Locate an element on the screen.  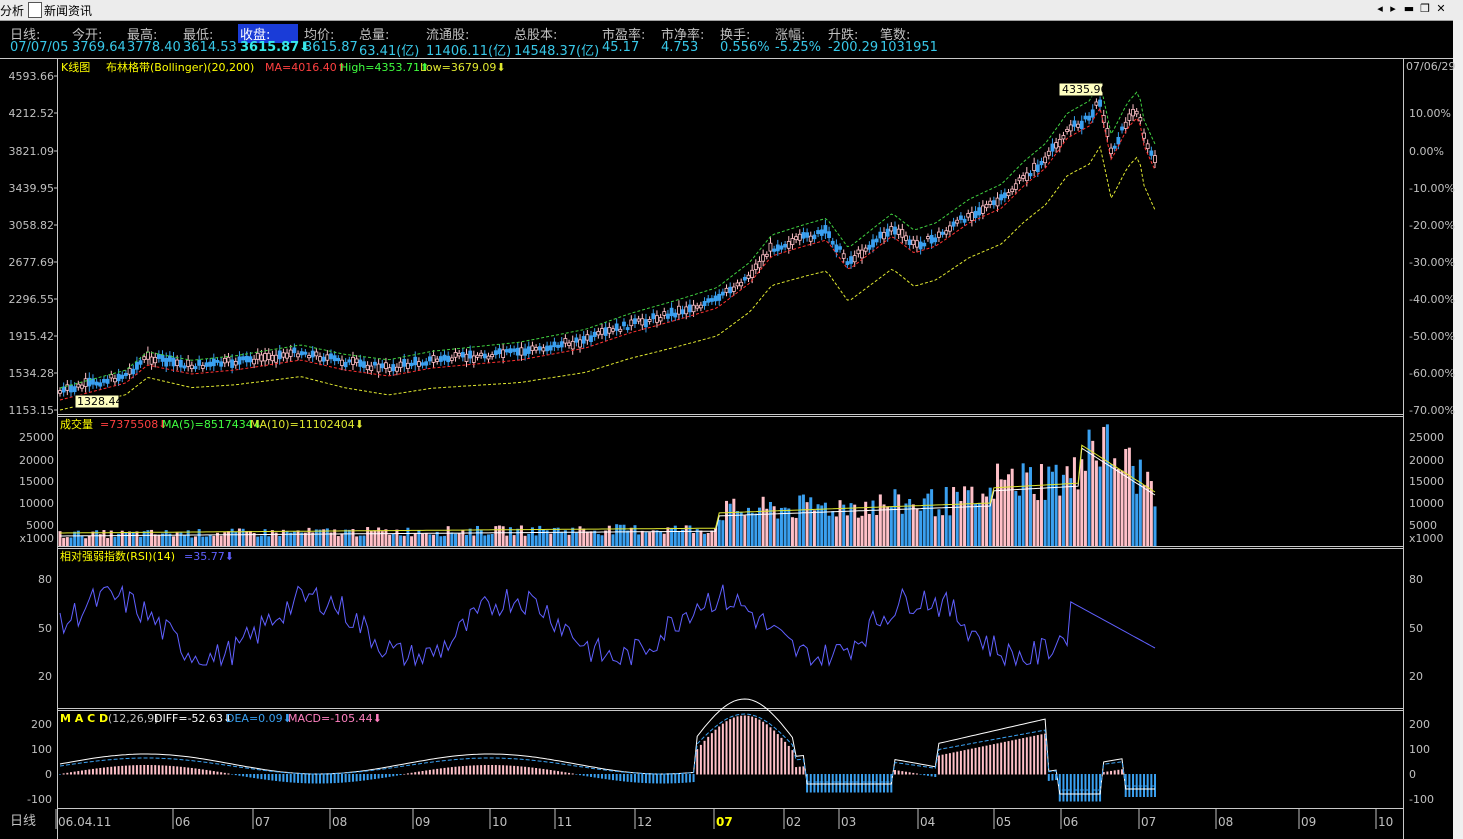
macd-params: (12,26,9) is located at coordinates (133, 718).